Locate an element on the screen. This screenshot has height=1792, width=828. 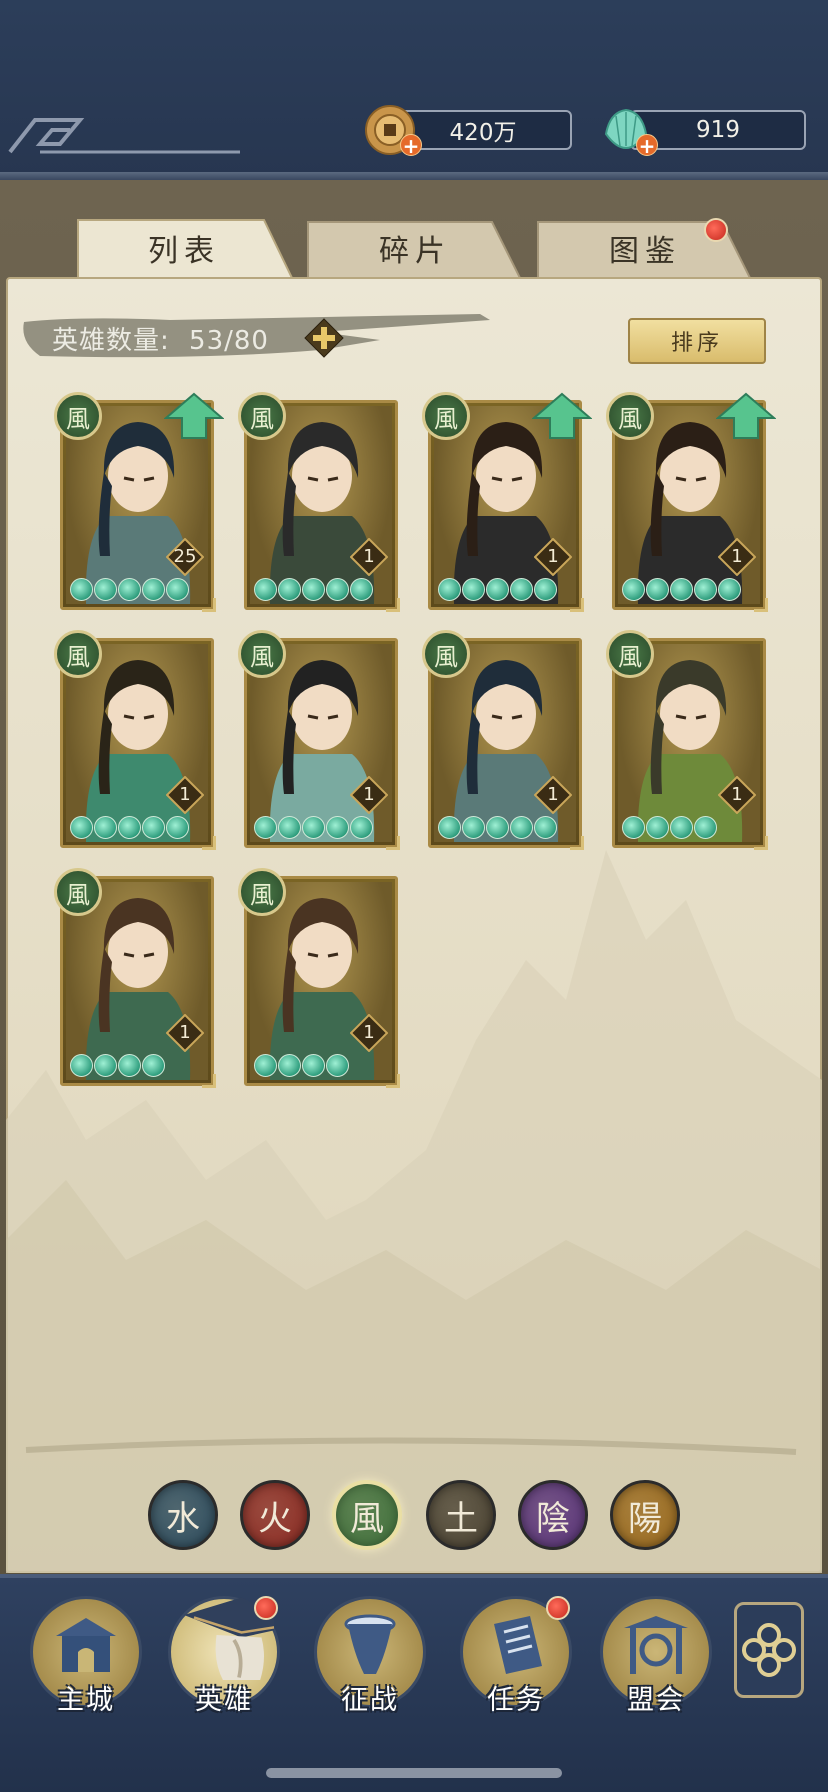
element-filter-glyph: 陰 is located at coordinates (553, 1518).